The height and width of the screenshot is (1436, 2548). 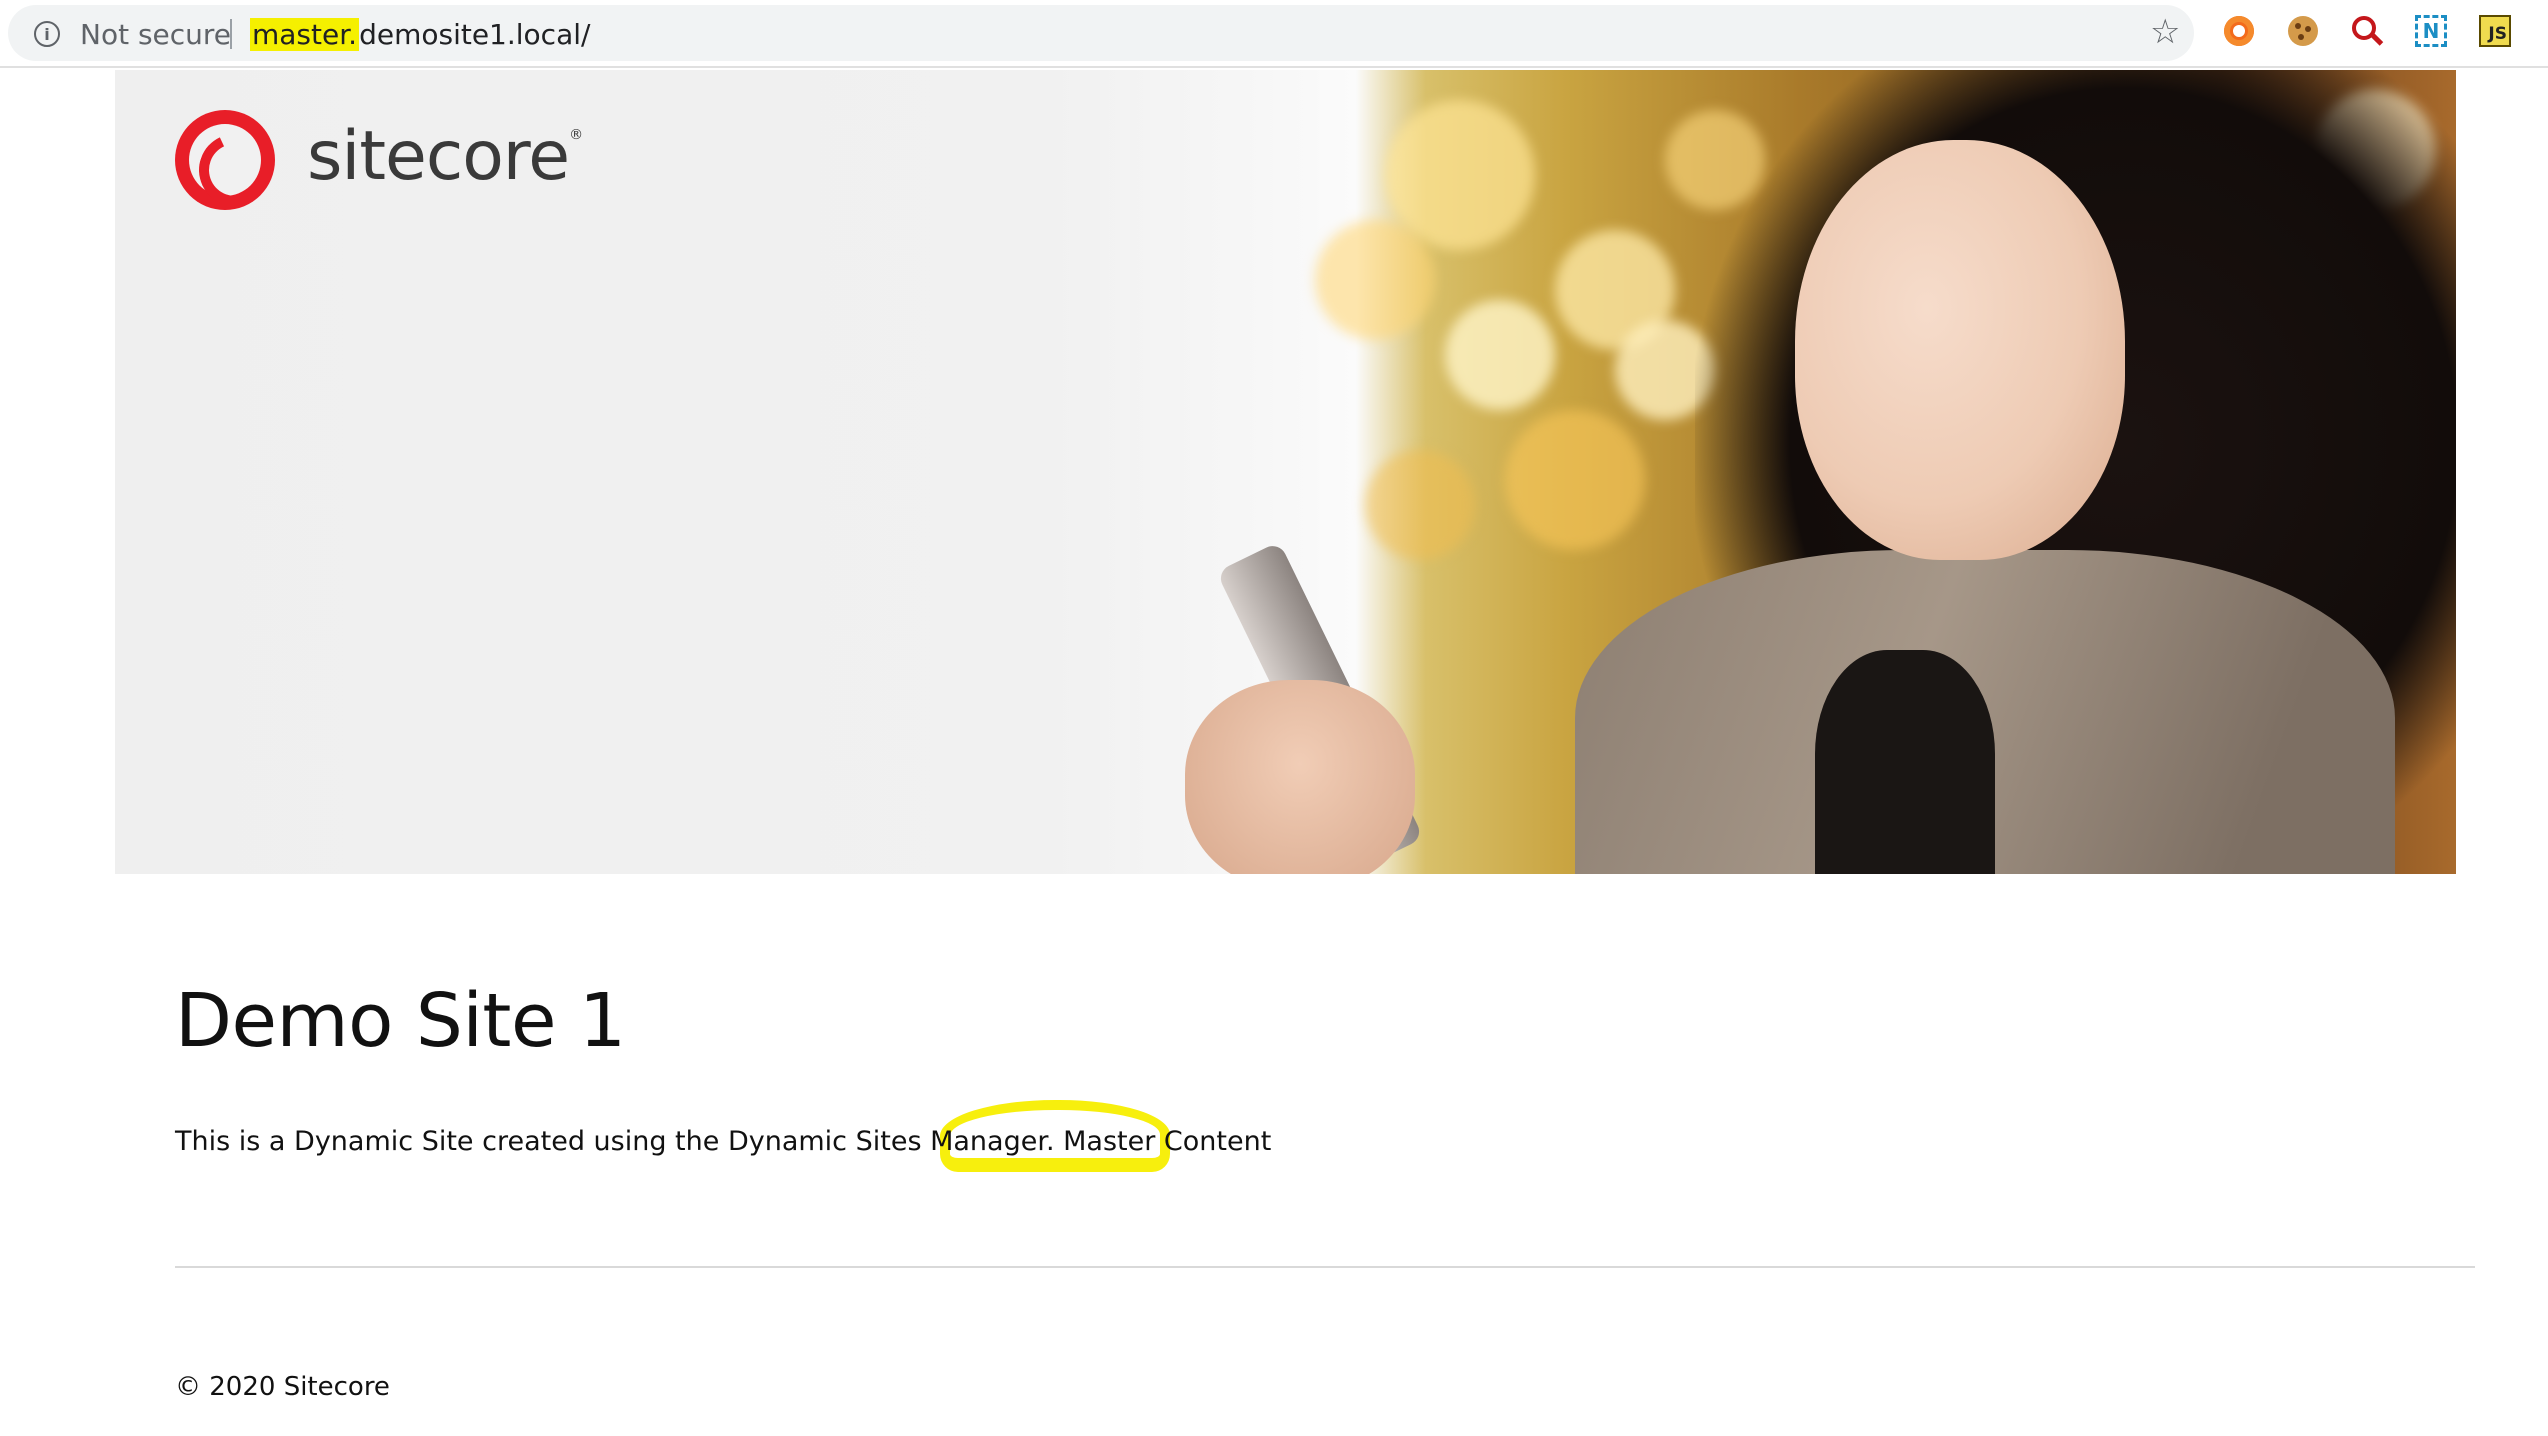 I want to click on woman-face, so click(x=1960, y=350).